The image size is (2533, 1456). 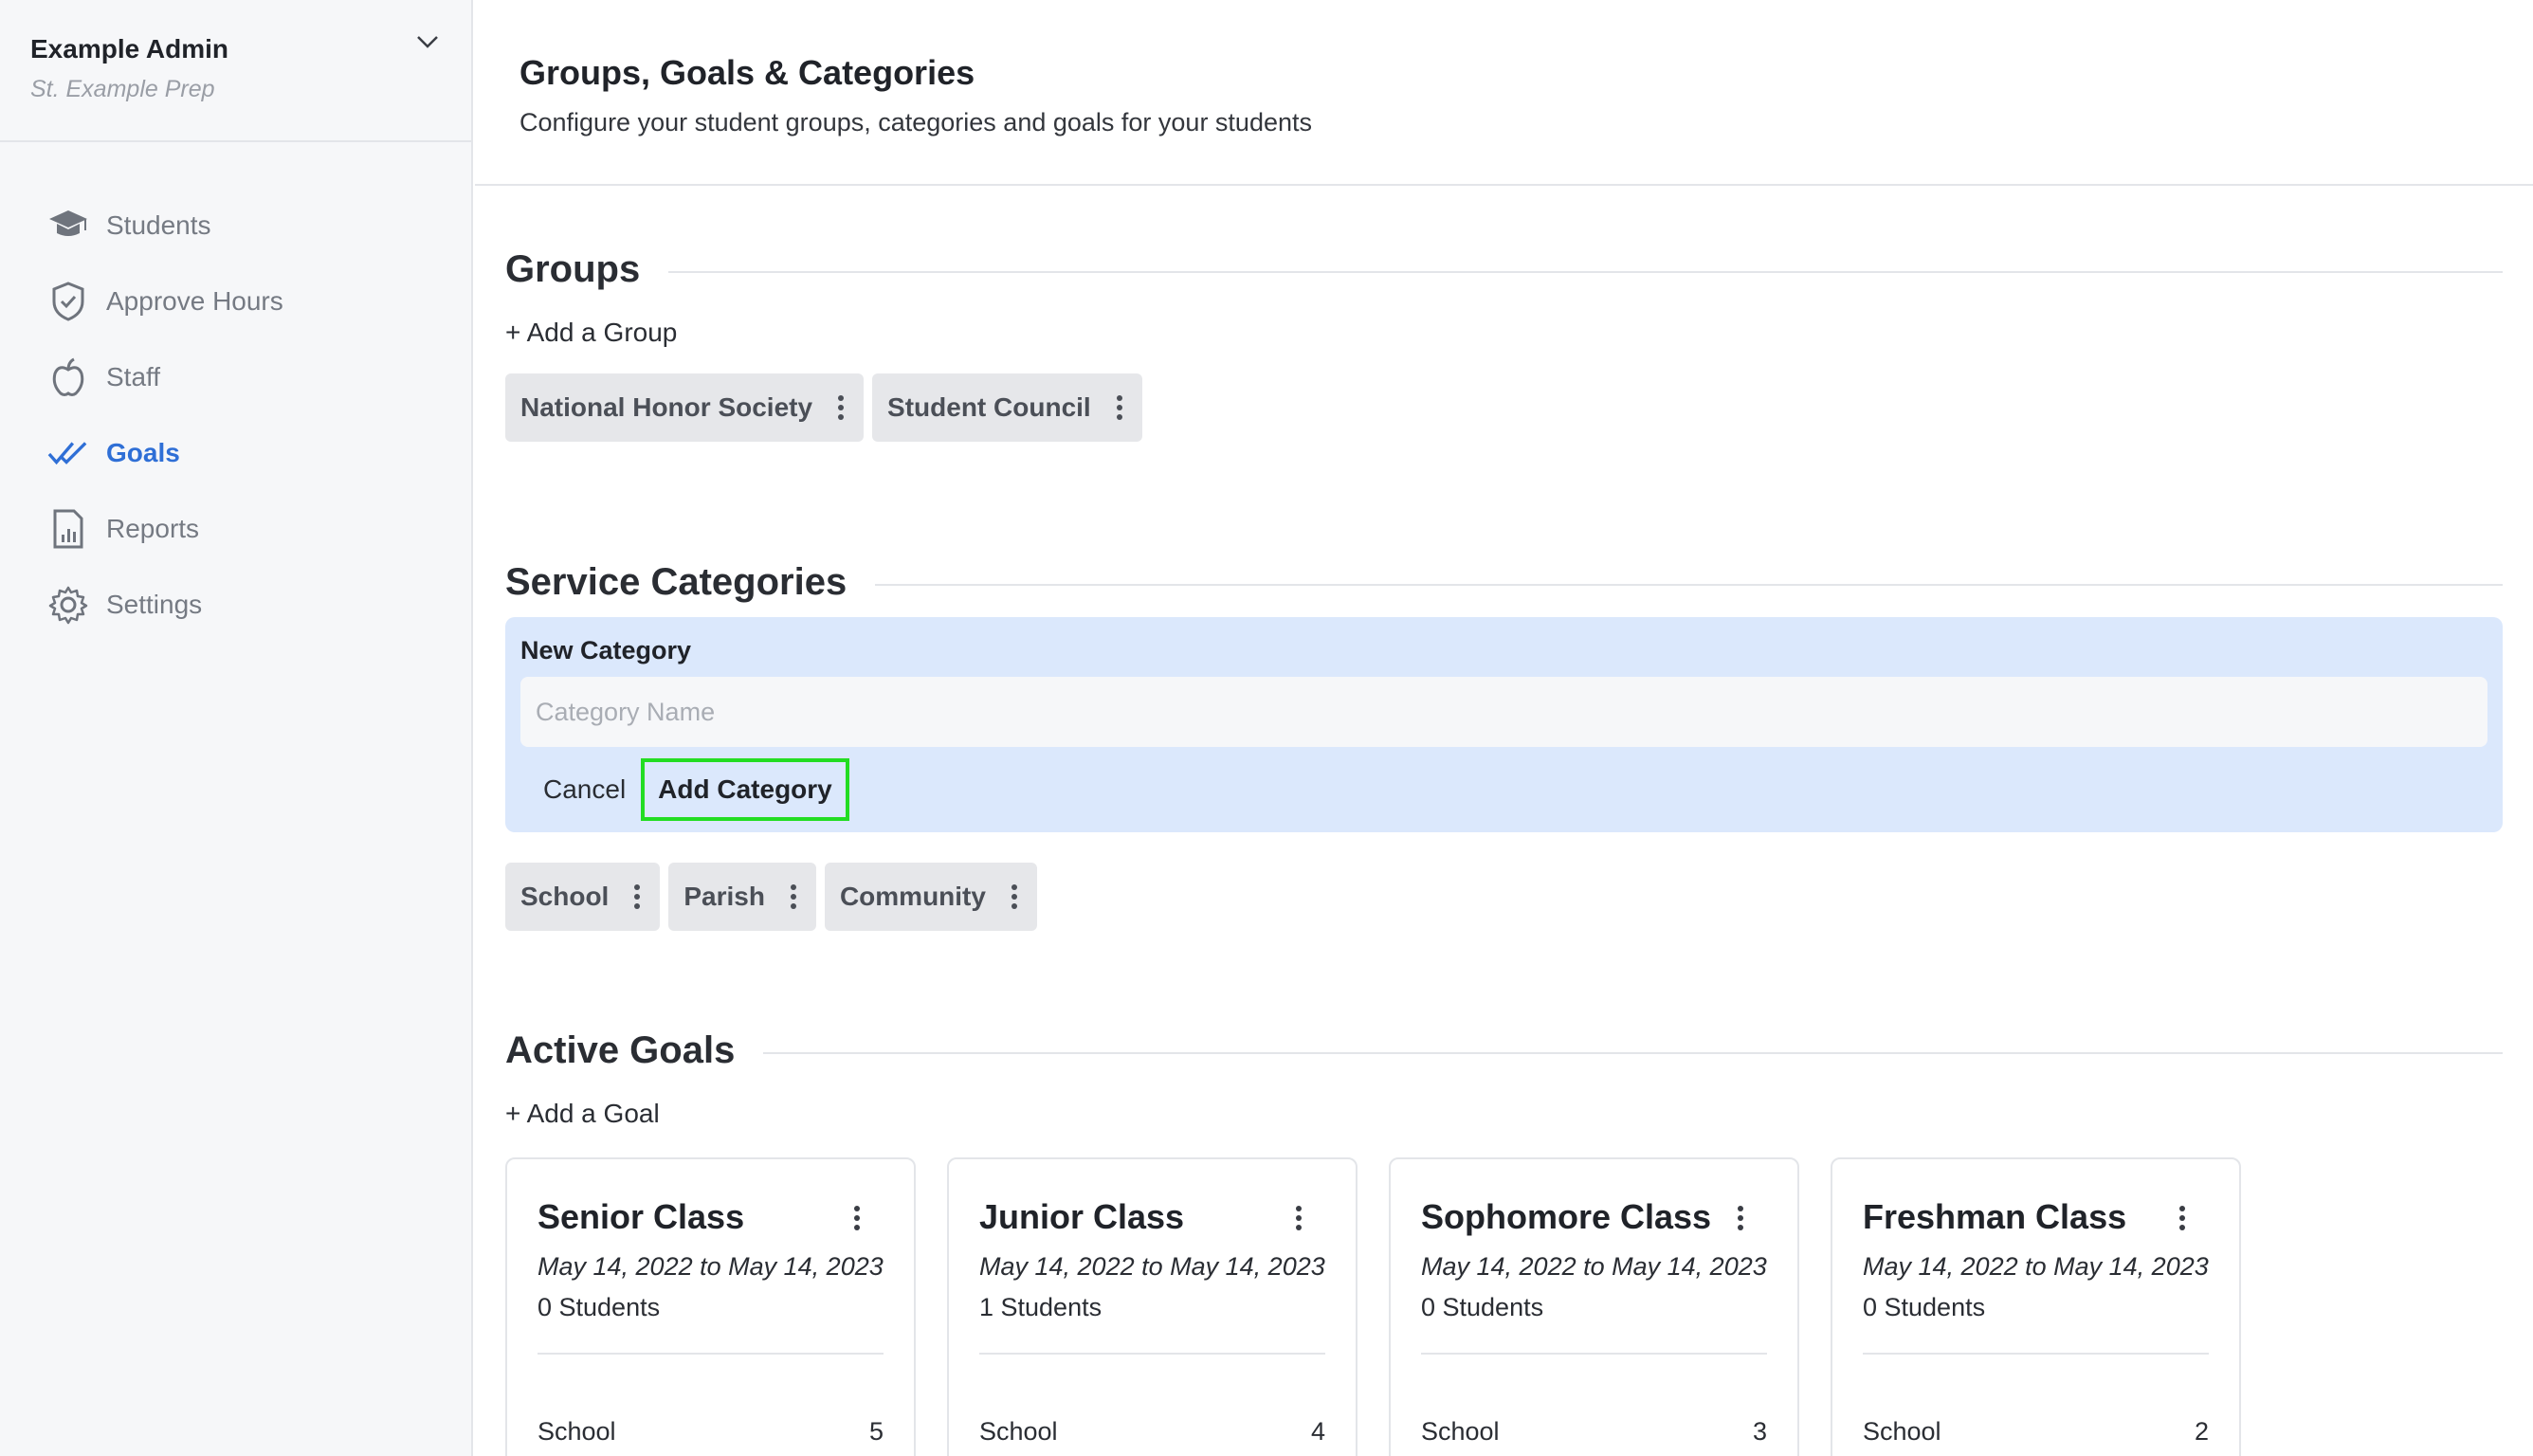 I want to click on sidebar-item-approve-hours: Approve Hours, so click(x=236, y=301).